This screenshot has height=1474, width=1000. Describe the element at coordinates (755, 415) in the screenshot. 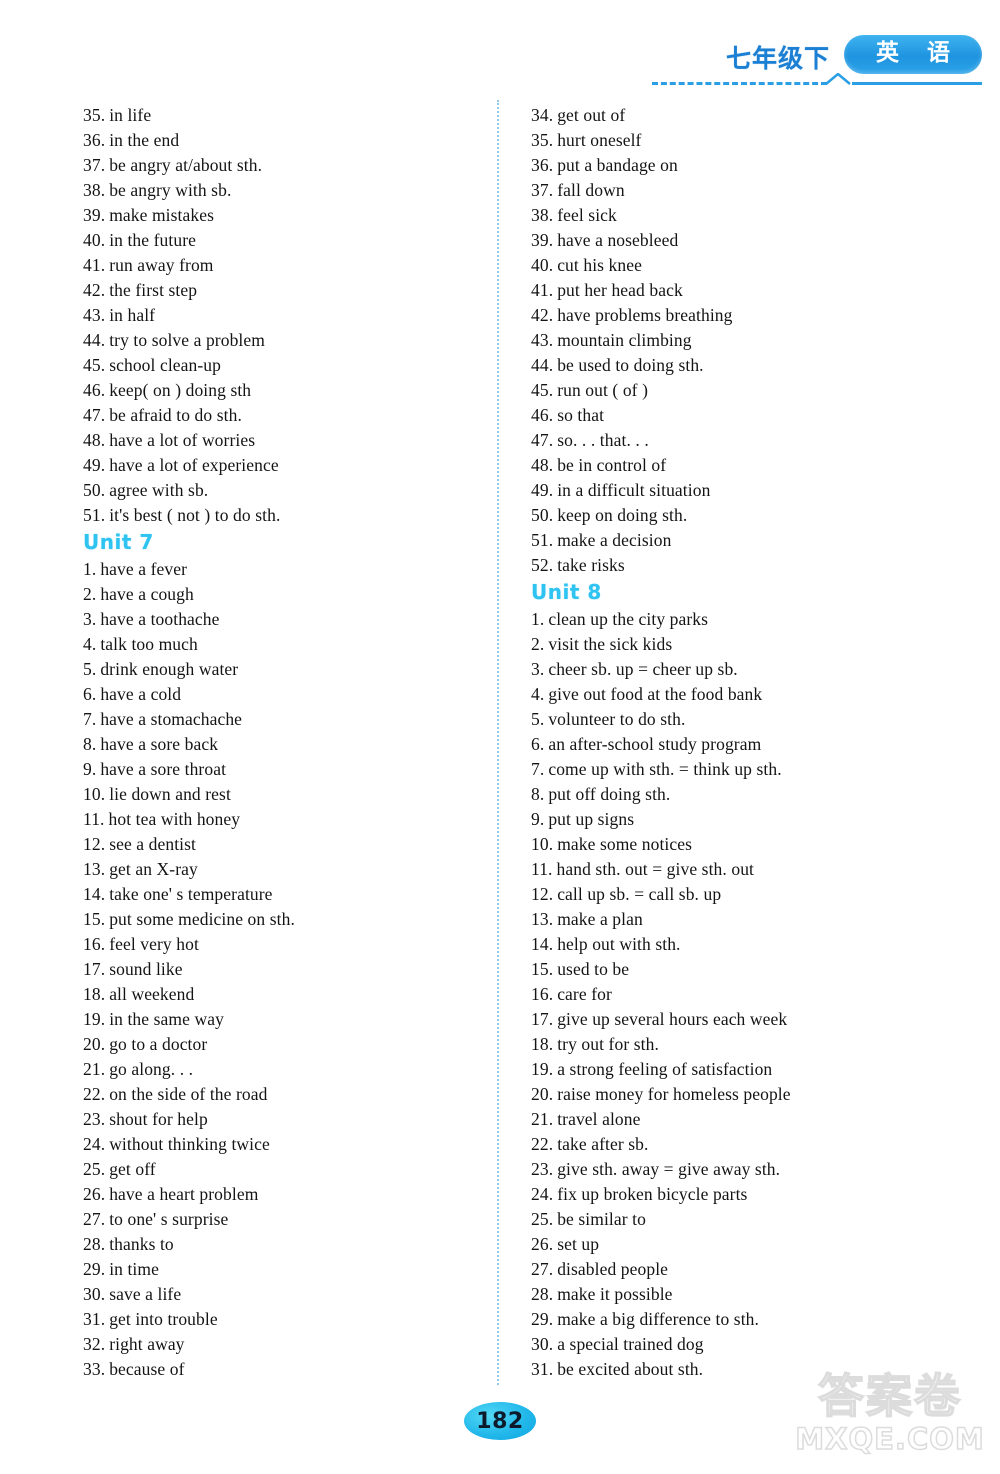

I see `phrase-entry: 46. so that` at that location.